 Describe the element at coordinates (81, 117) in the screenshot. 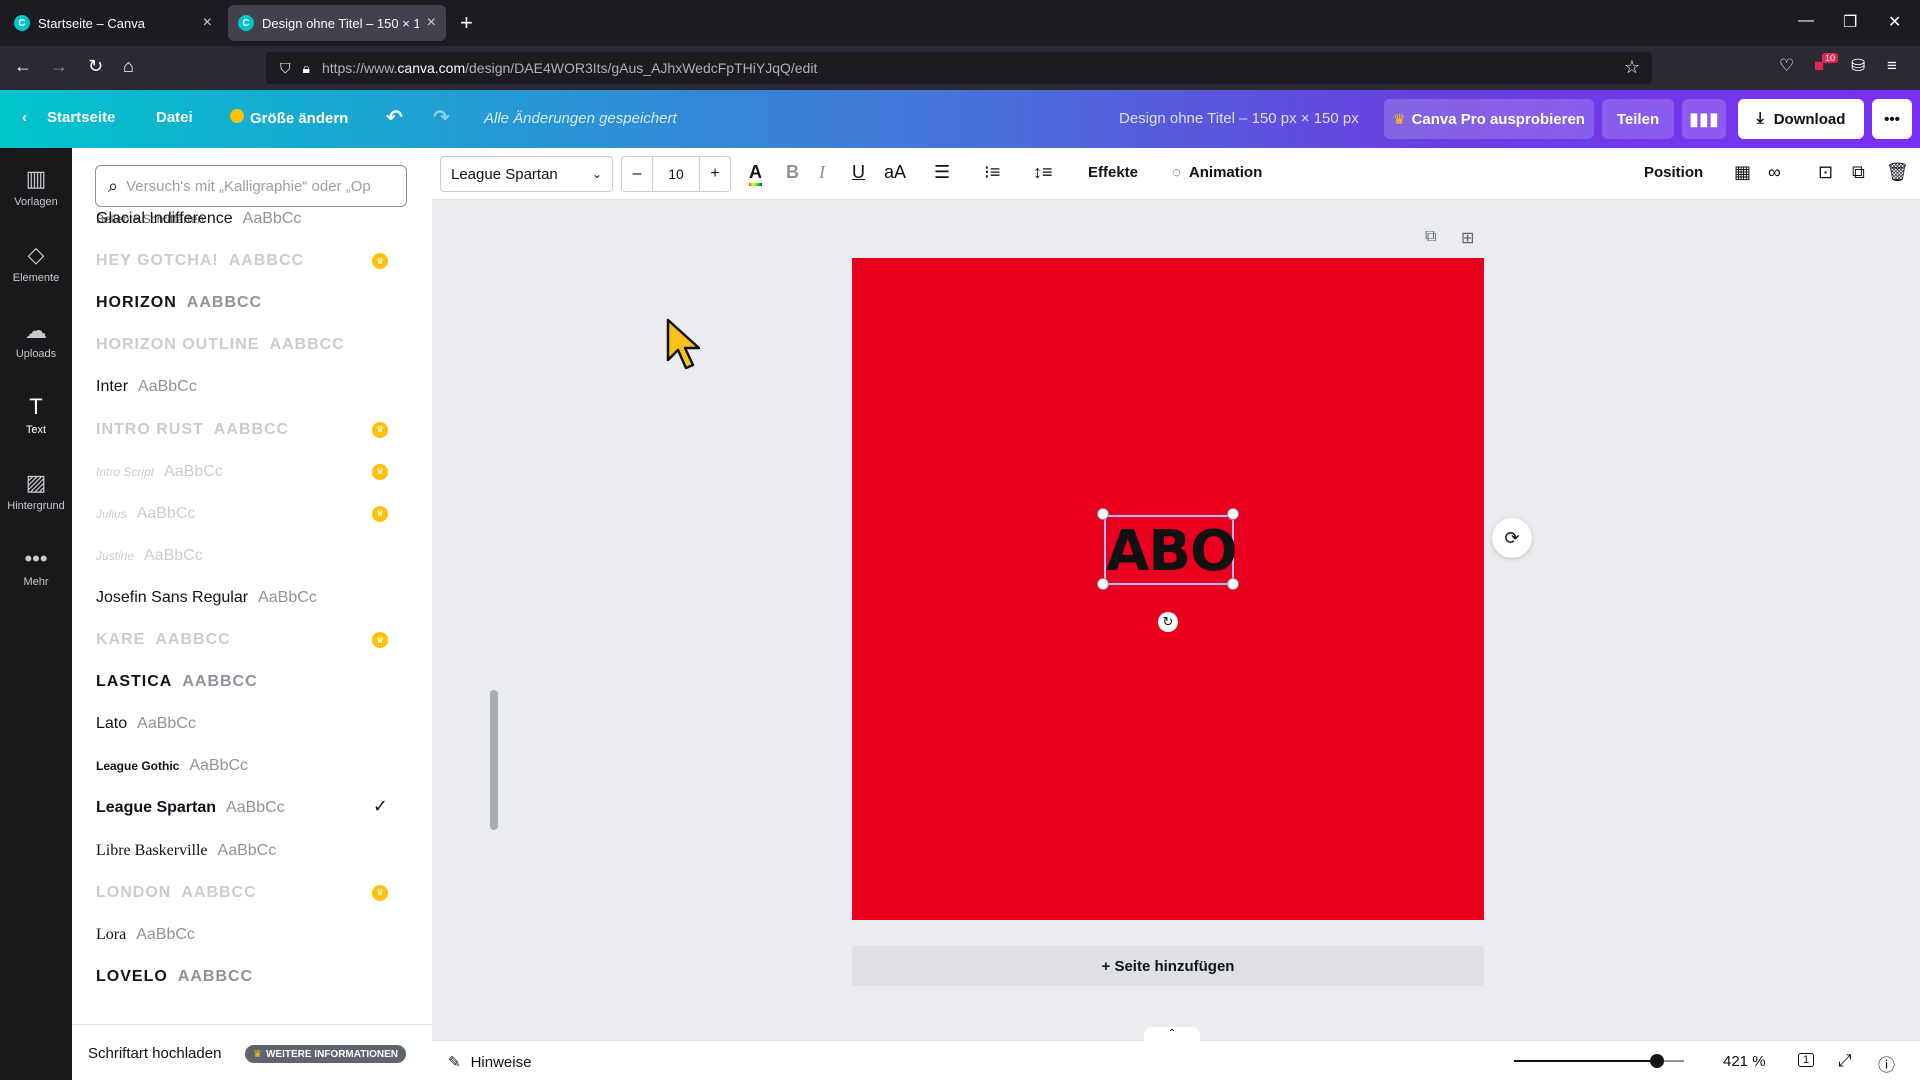

I see `home-button: Startseite` at that location.